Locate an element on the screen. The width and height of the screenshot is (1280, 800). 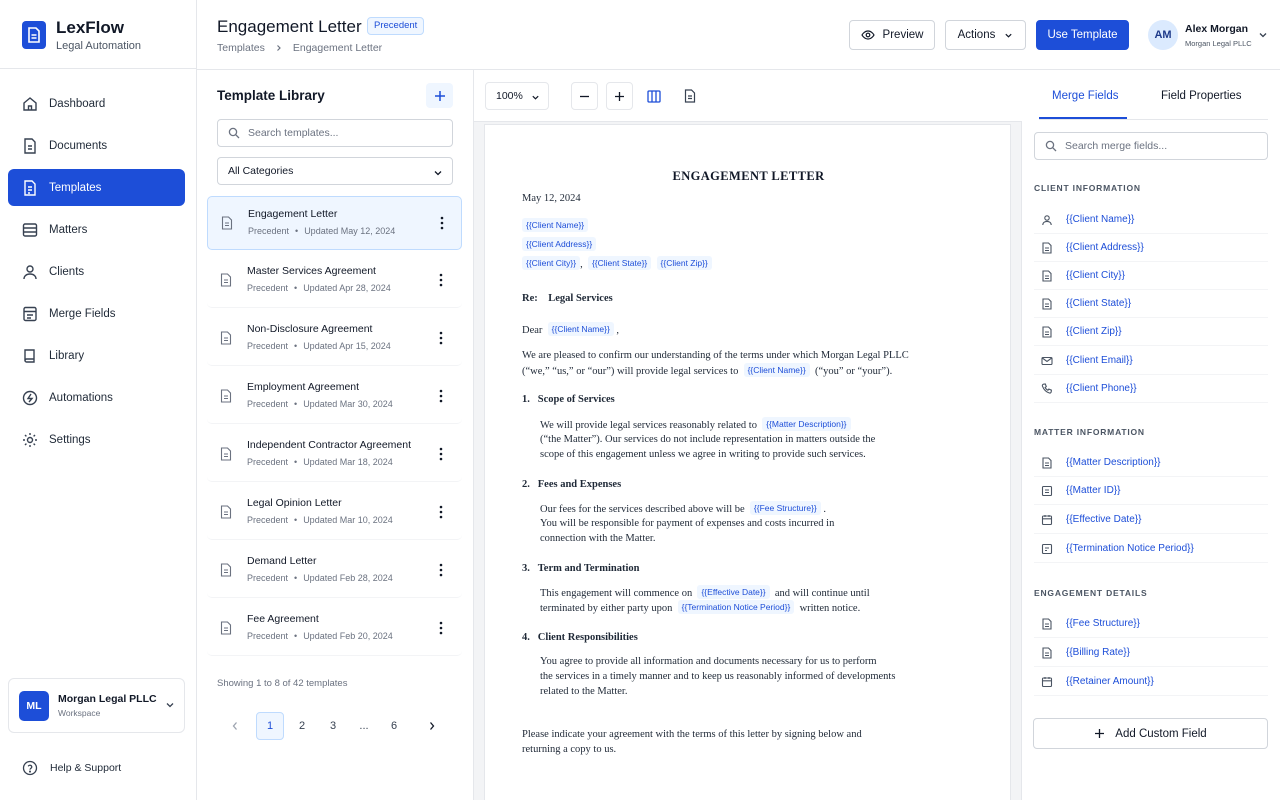
merge-field-item: {{Client Phone}} is located at coordinates (1151, 389).